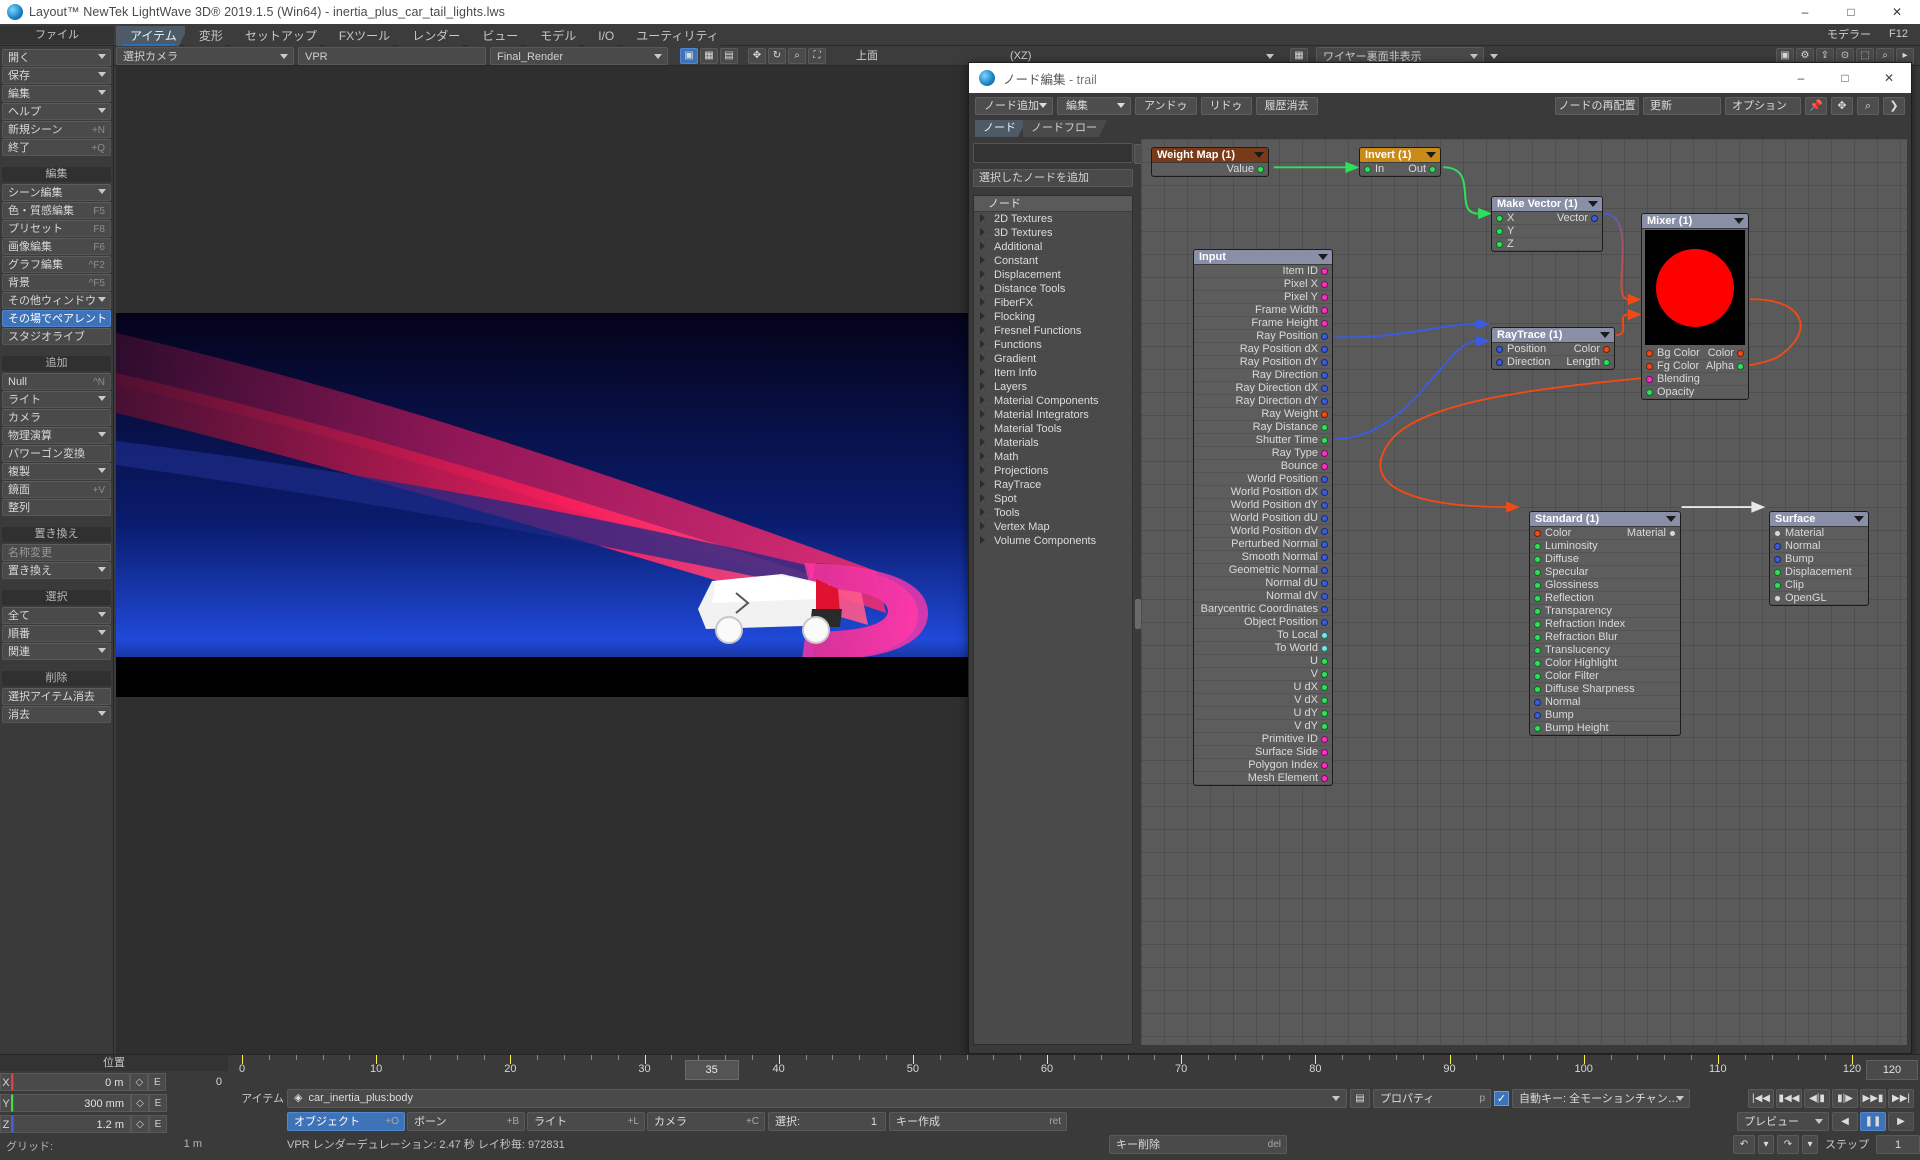 This screenshot has width=1920, height=1160. I want to click on sidebar-item-2-1: ライト, so click(56, 399).